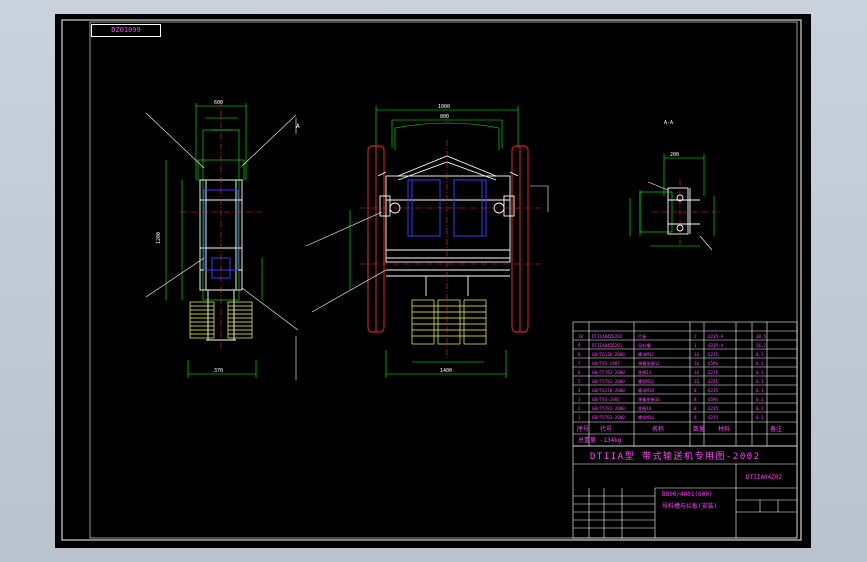 The image size is (867, 562). I want to click on bom-cell-no: 4, so click(579, 390).